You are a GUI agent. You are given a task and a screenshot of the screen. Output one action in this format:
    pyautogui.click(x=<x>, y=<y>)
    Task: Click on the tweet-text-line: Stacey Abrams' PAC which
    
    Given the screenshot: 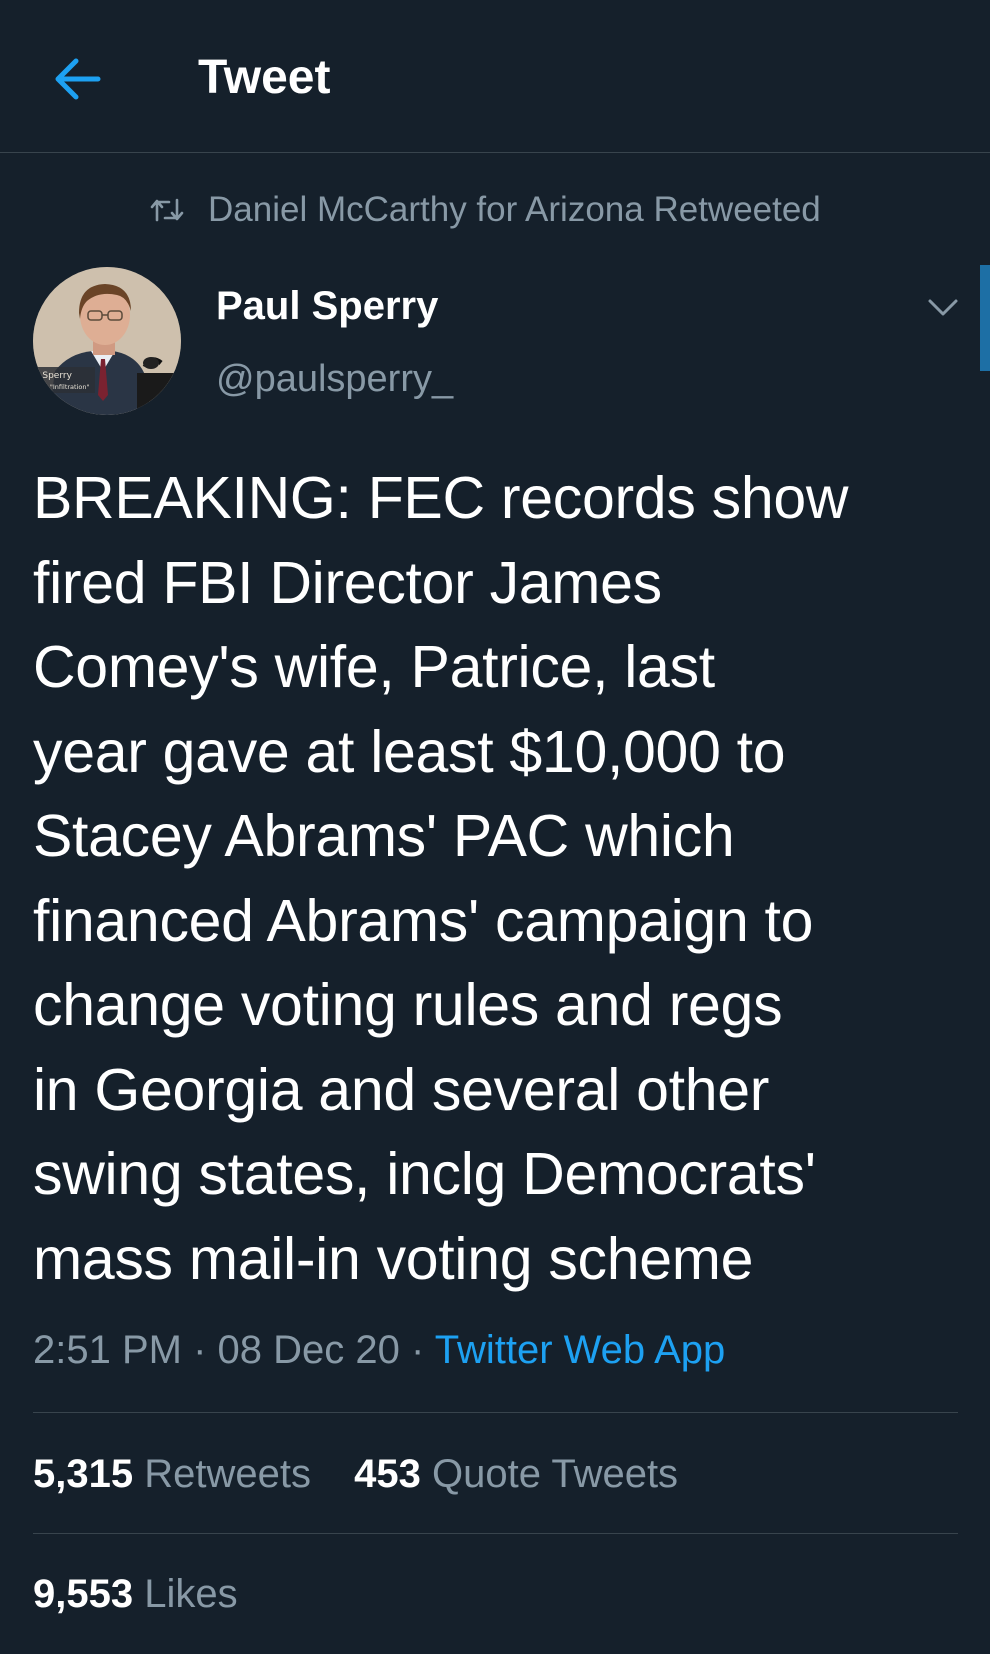 What is the action you would take?
    pyautogui.click(x=384, y=836)
    